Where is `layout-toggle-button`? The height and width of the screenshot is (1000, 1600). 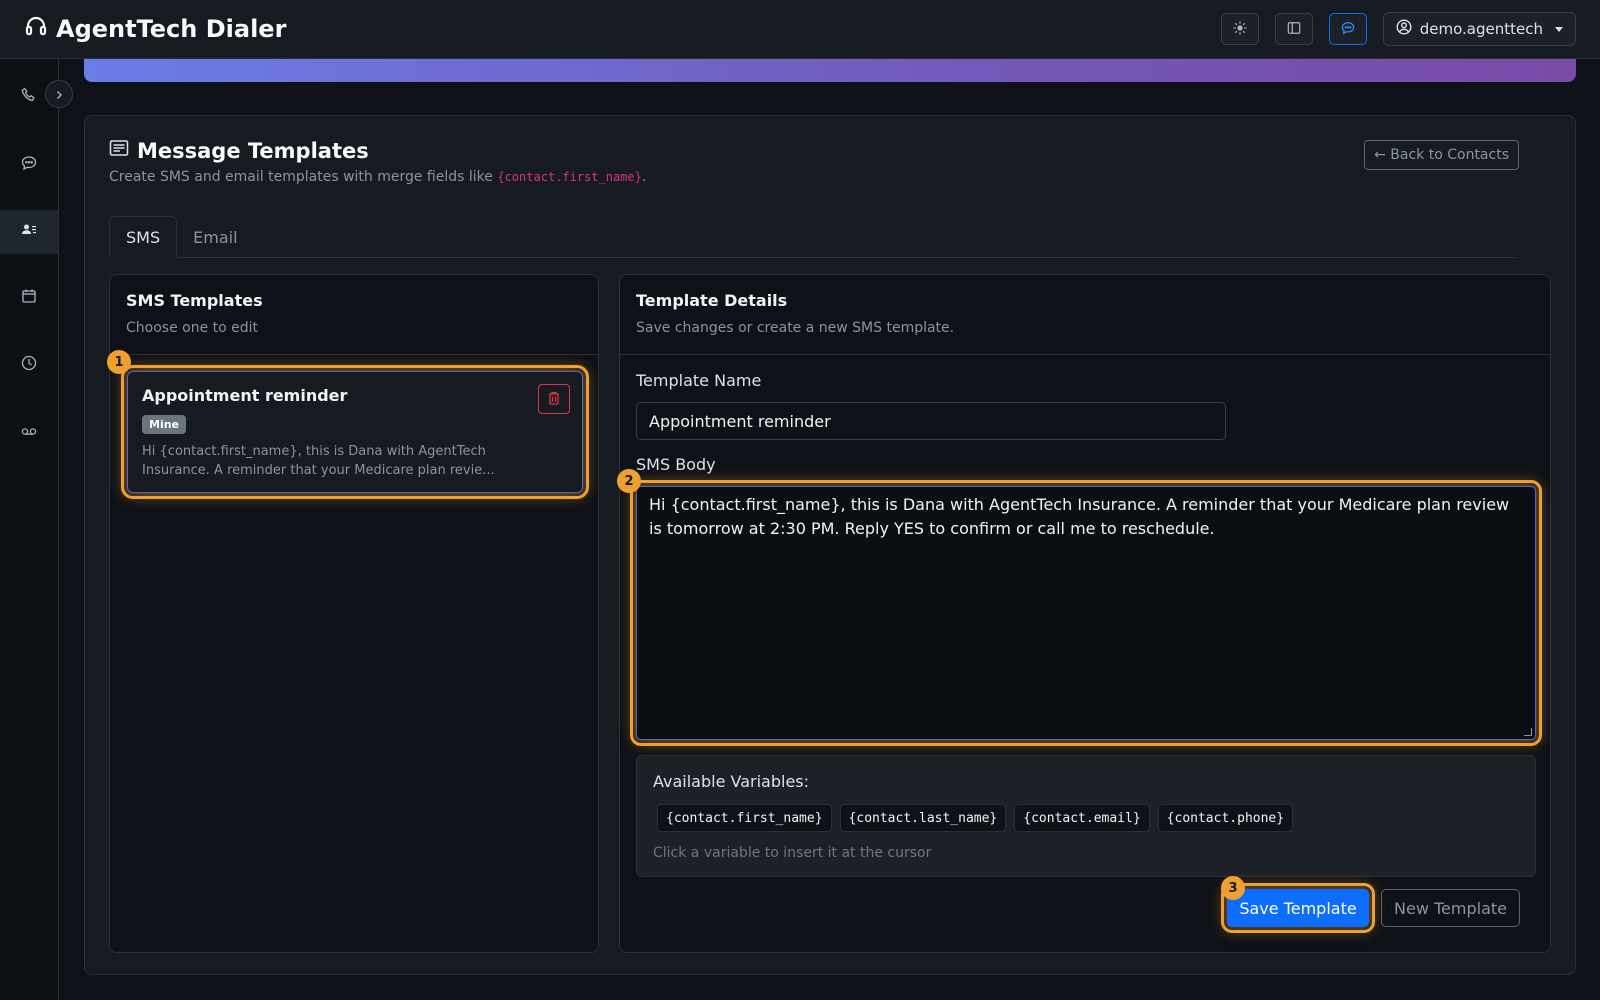 layout-toggle-button is located at coordinates (1293, 29).